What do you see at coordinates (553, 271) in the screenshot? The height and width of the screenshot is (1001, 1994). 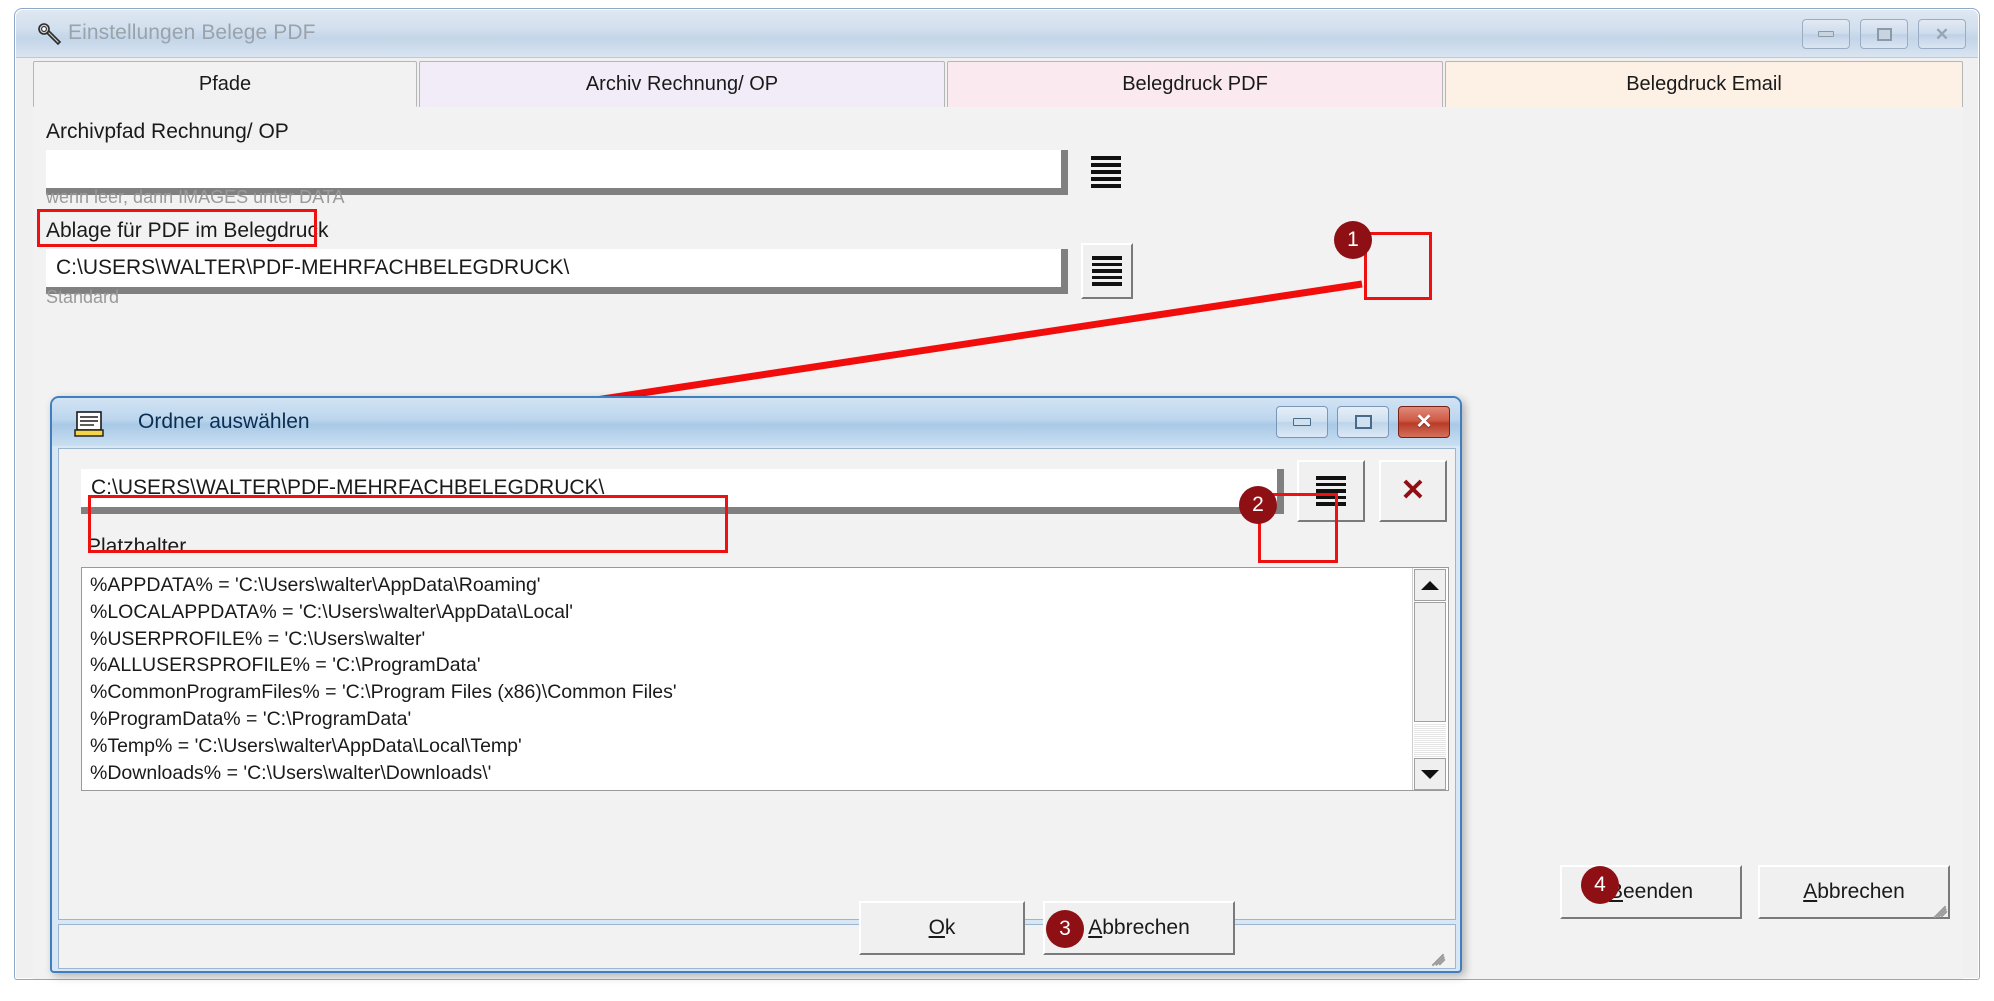 I see `ablage-pdf-input` at bounding box center [553, 271].